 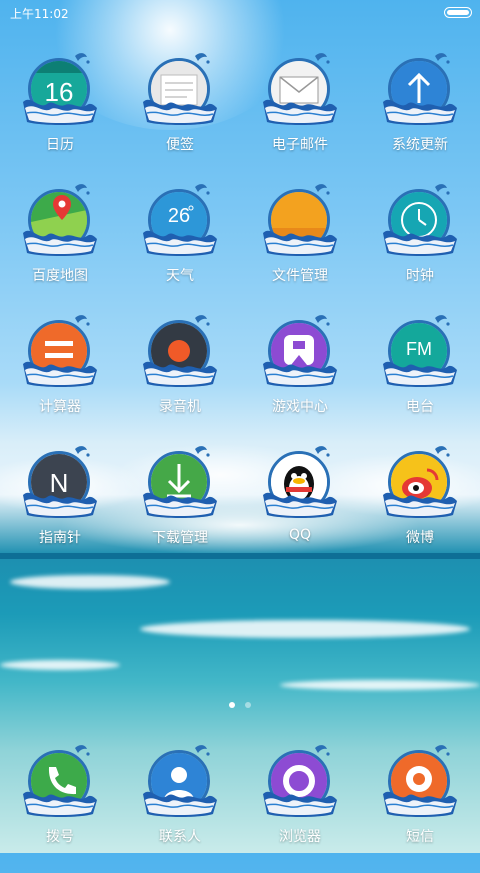 I want to click on app-qq-penguin: QQ, so click(x=300, y=508).